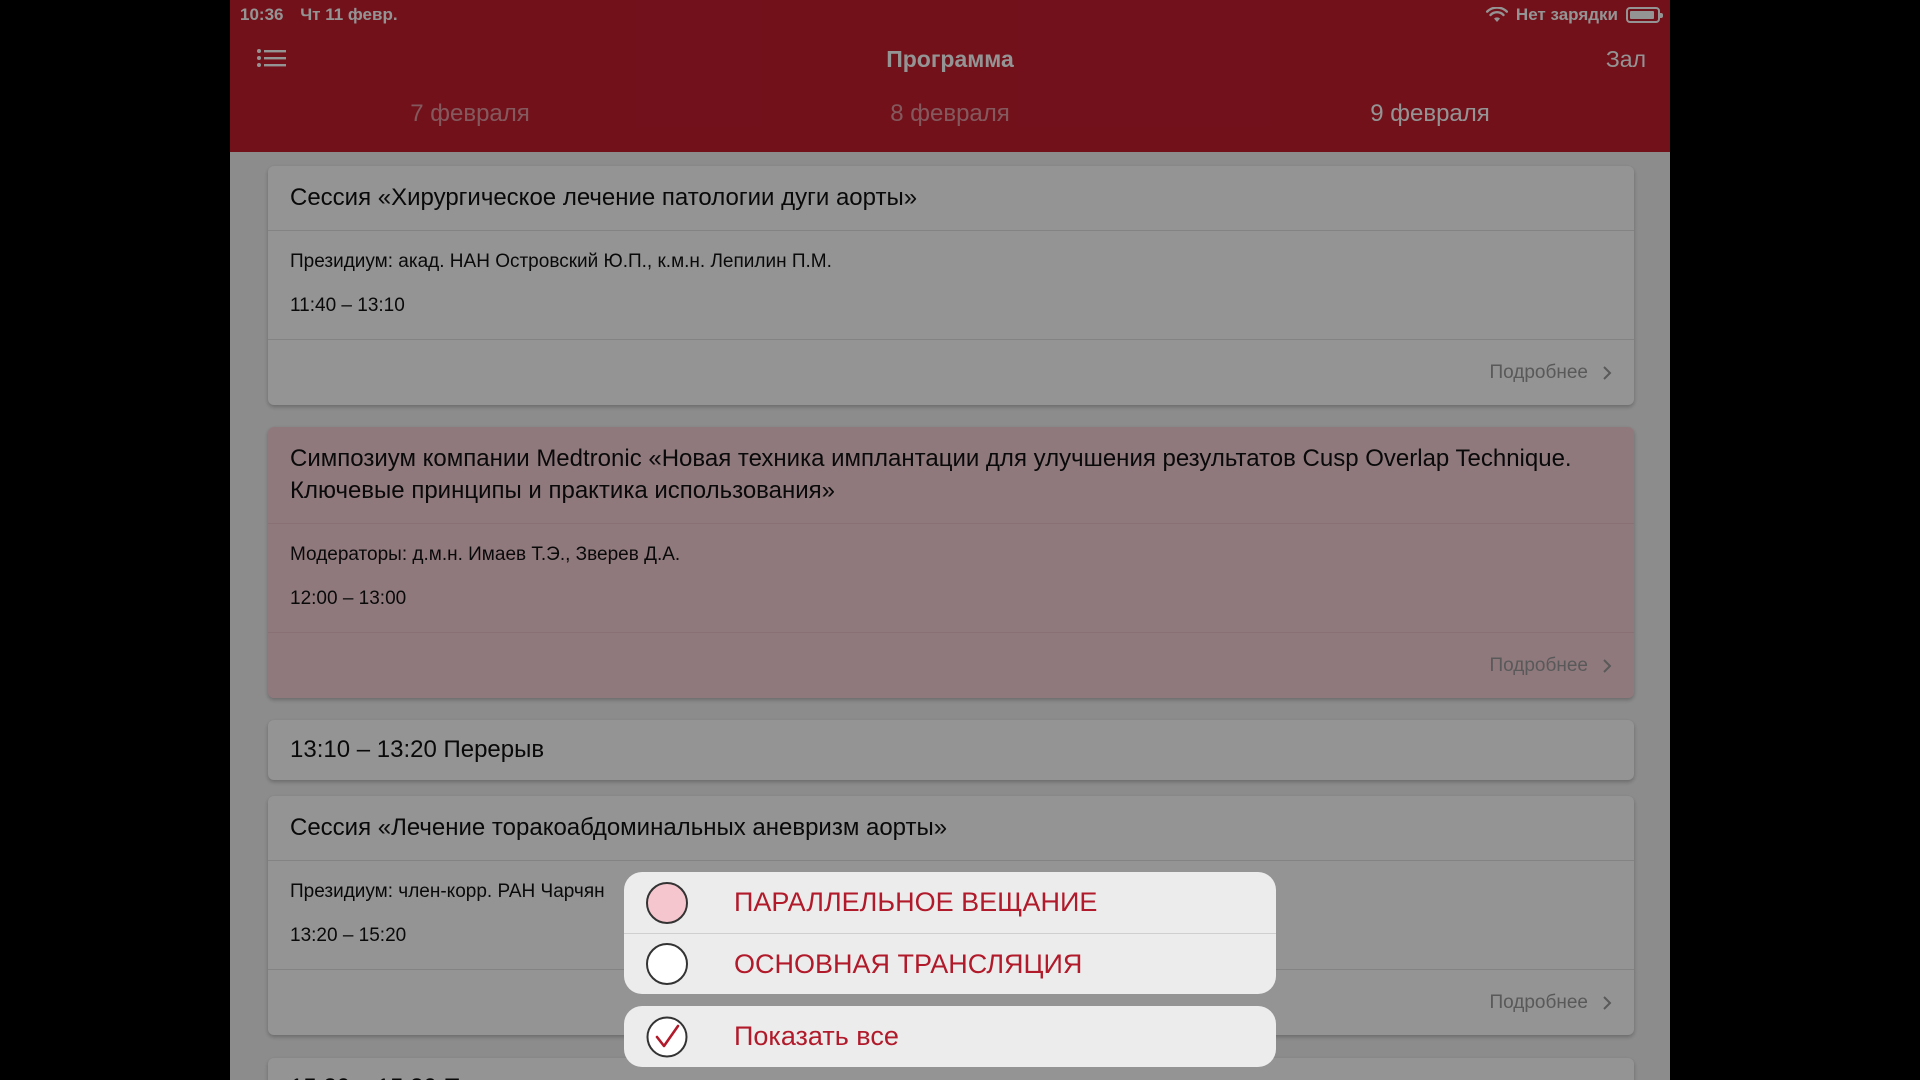 This screenshot has width=1920, height=1080. What do you see at coordinates (667, 1036) in the screenshot?
I see `check-circle-icon` at bounding box center [667, 1036].